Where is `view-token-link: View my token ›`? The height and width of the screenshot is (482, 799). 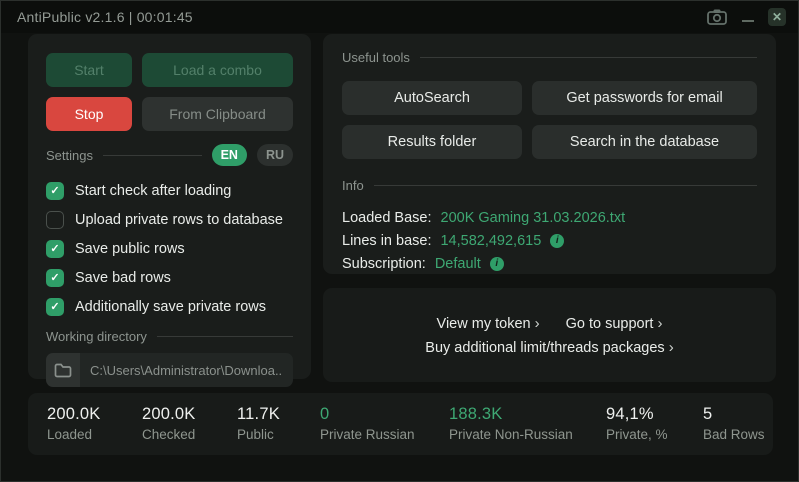
view-token-link: View my token › is located at coordinates (488, 323).